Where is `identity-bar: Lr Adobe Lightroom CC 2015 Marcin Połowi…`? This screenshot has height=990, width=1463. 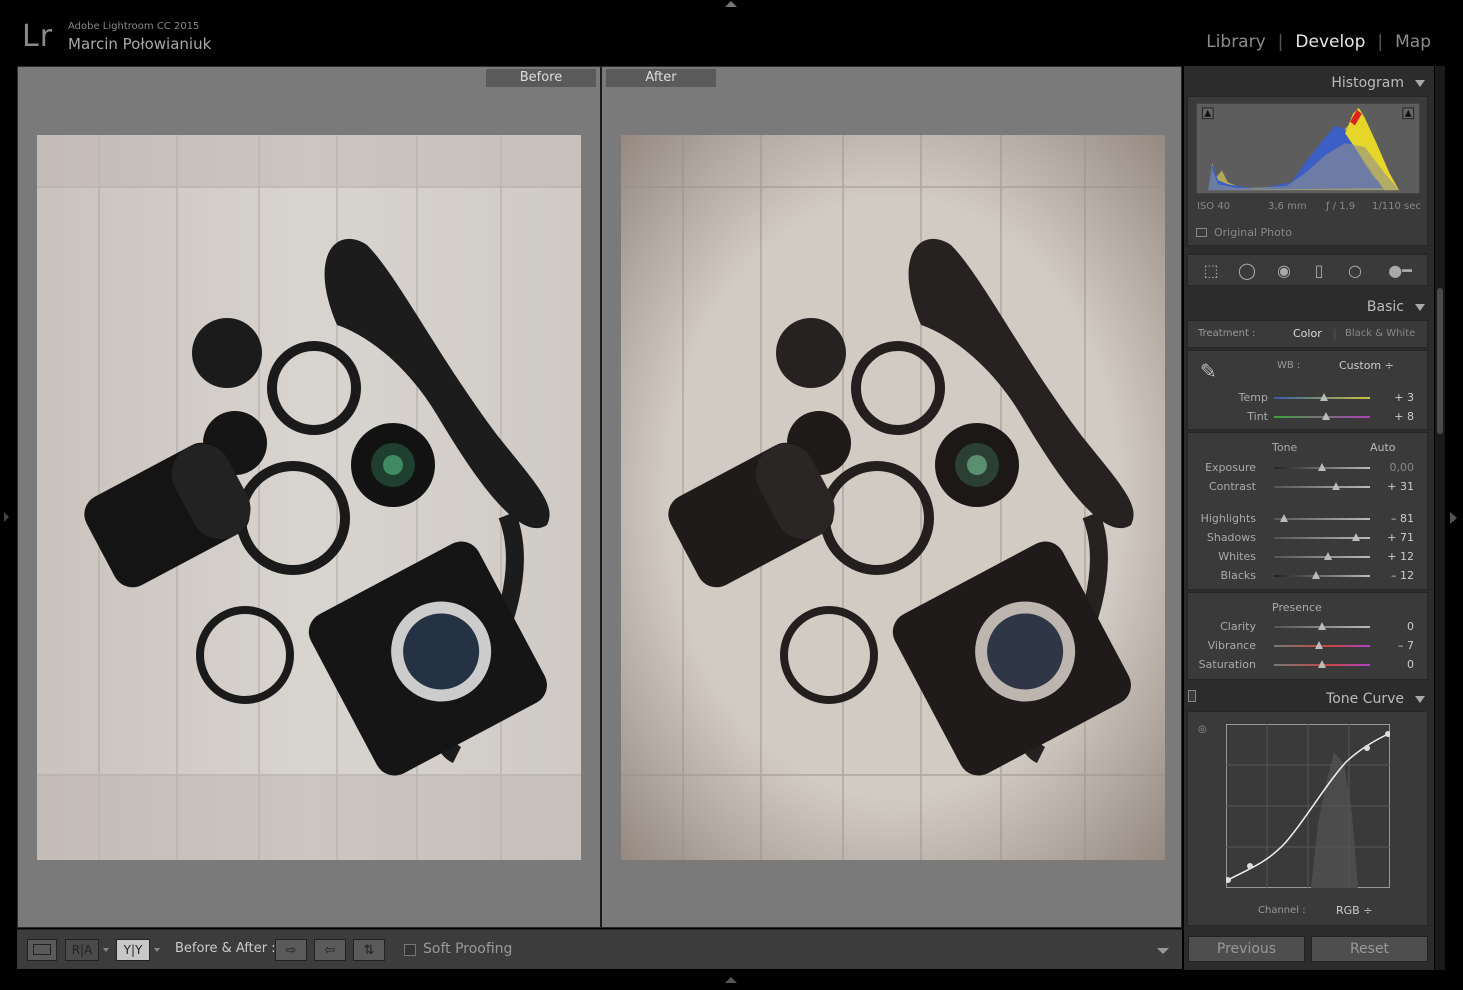 identity-bar: Lr Adobe Lightroom CC 2015 Marcin Połowi… is located at coordinates (731, 32).